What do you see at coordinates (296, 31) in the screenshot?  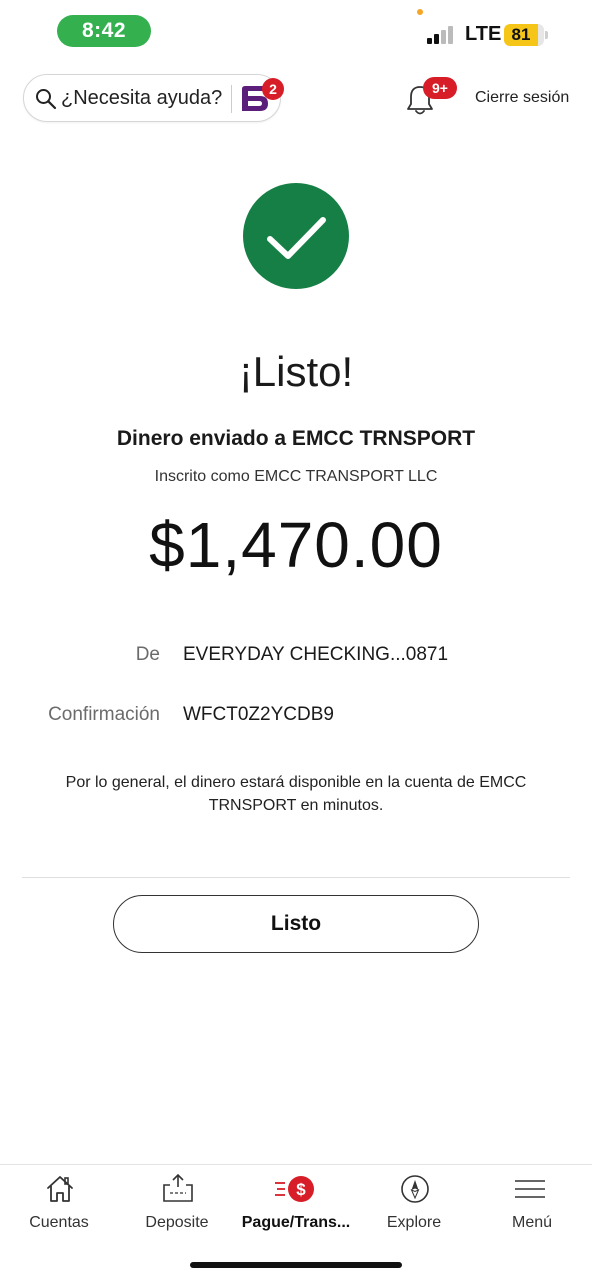 I see `status-bar: 8:42 LTE 81` at bounding box center [296, 31].